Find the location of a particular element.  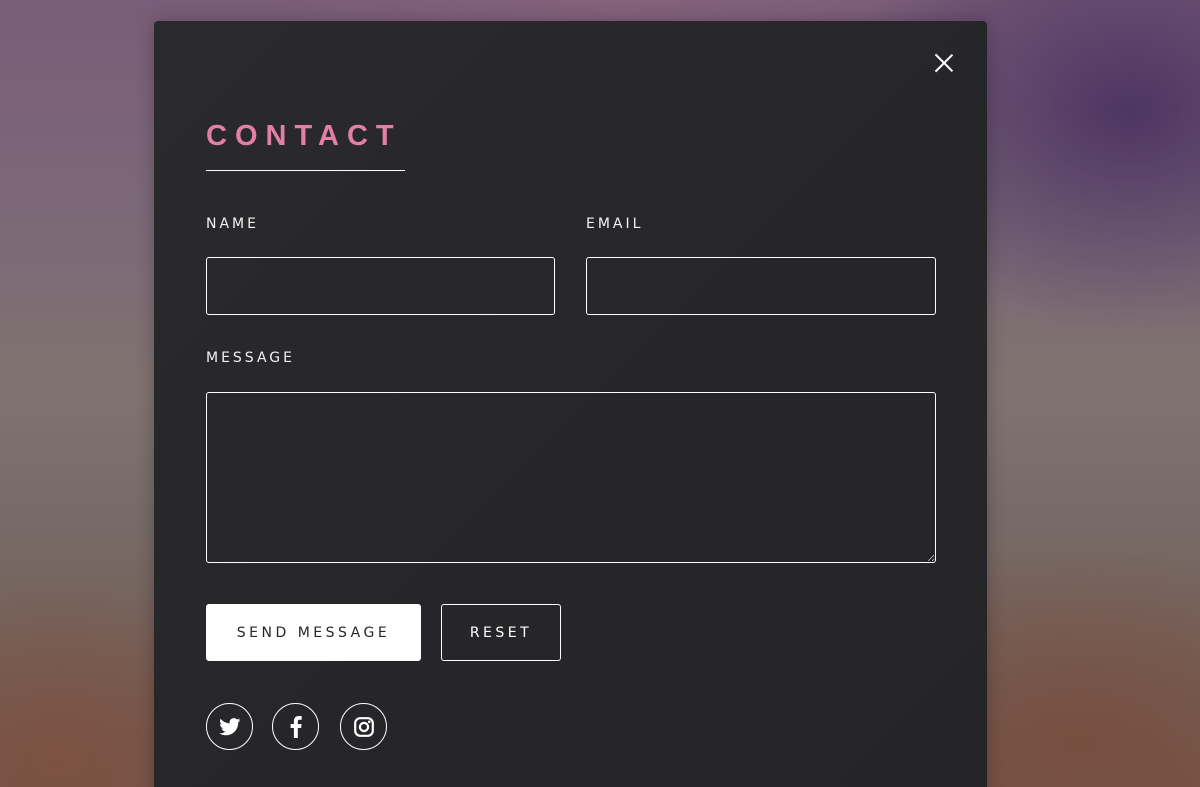

reset-button: RESET is located at coordinates (501, 632).